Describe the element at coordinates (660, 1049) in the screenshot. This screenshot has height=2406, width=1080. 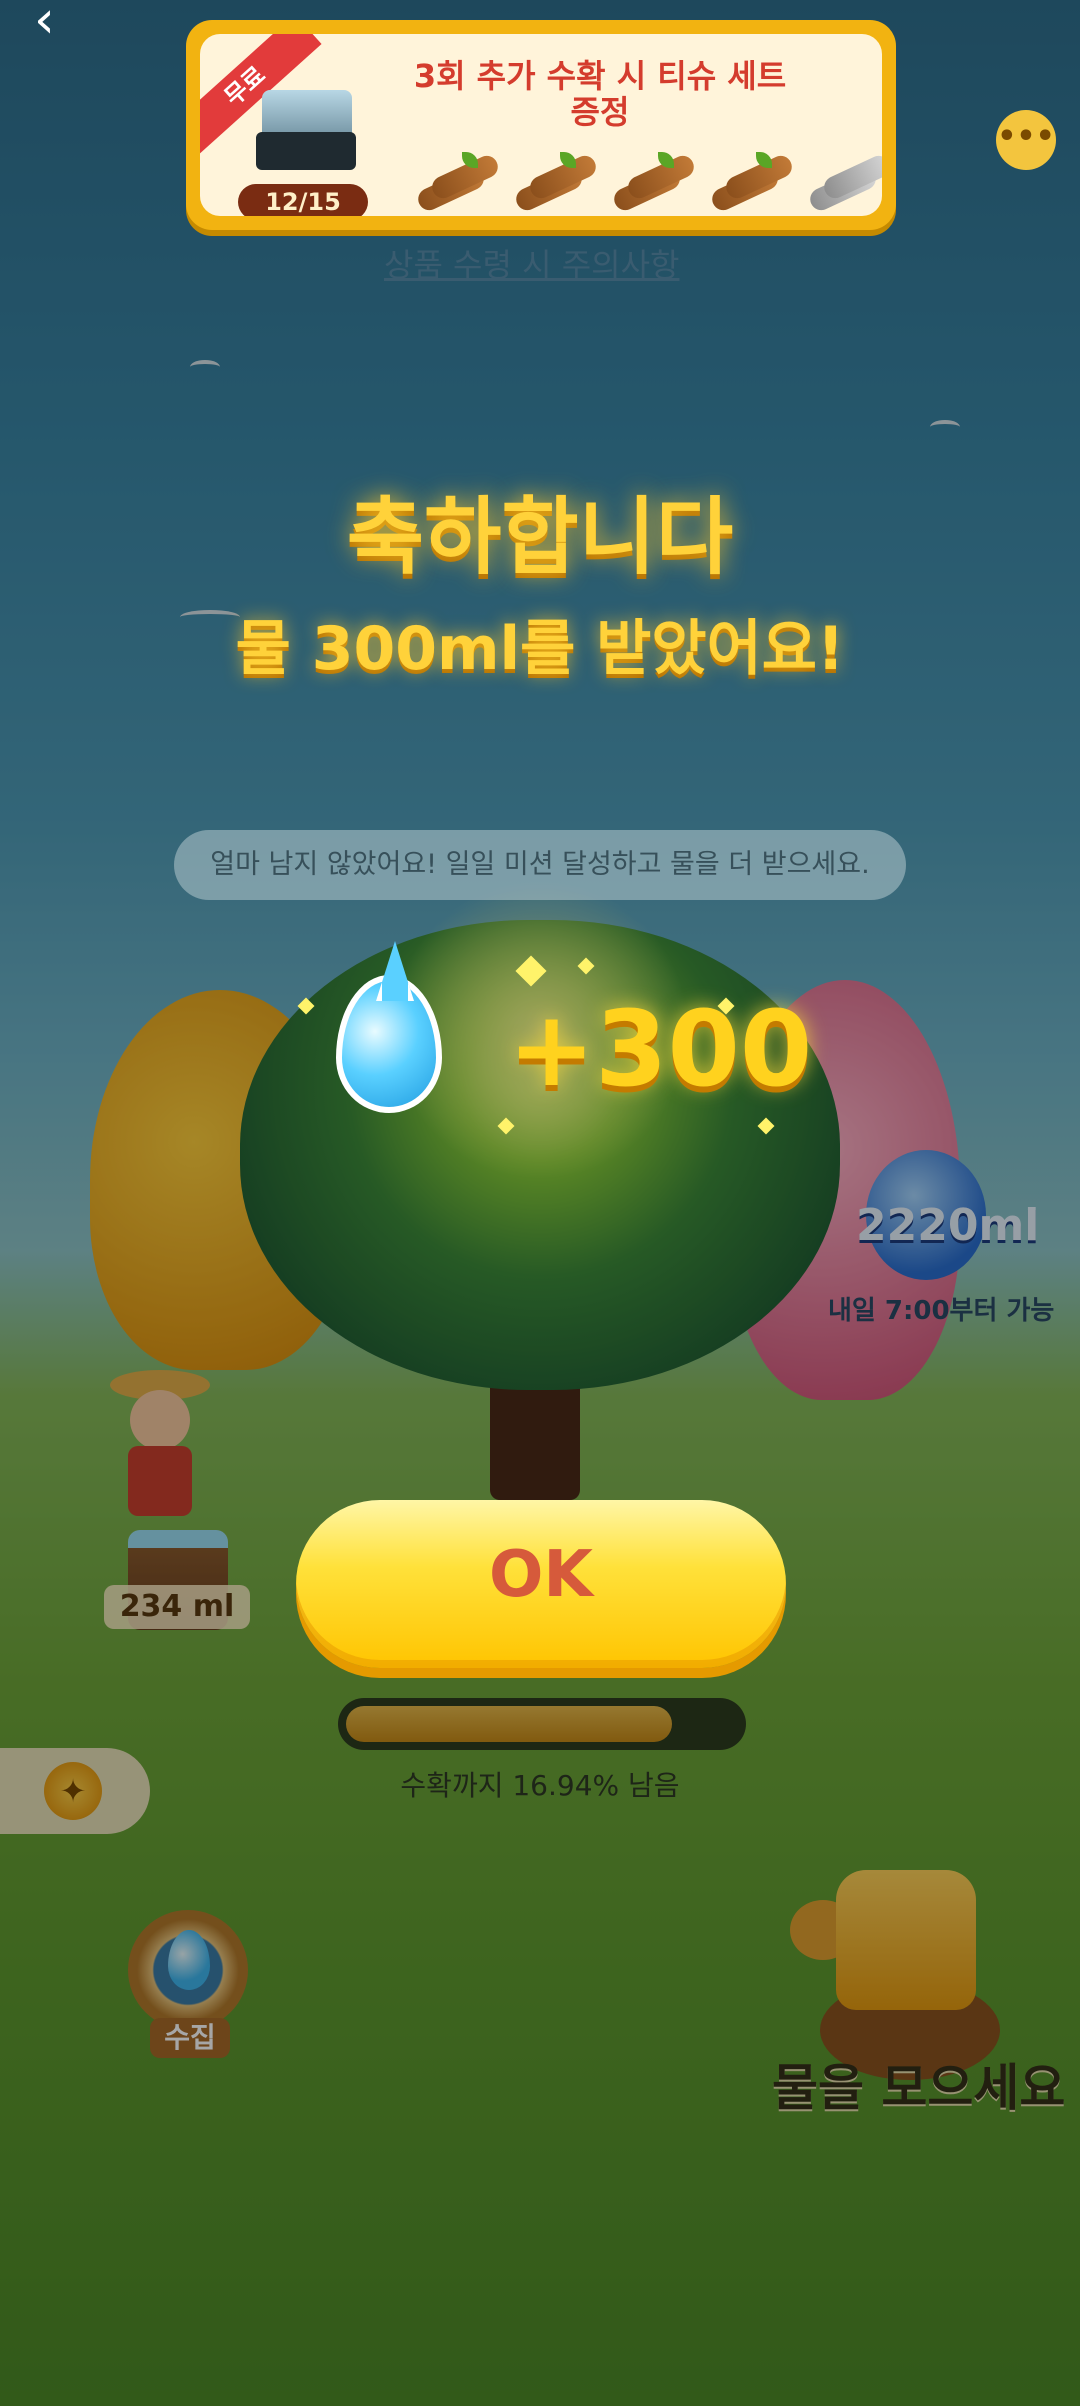
I see `reward-amount: +300` at that location.